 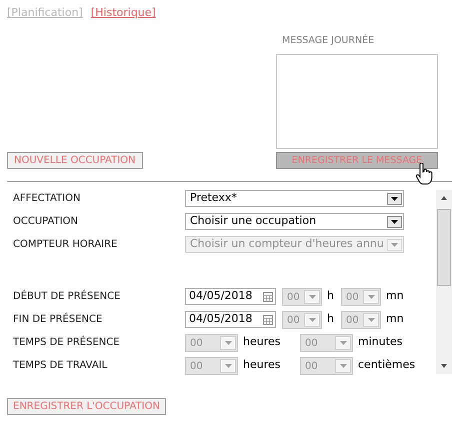 I want to click on save-message-button: ENREGISTRER LE MESSAGE, so click(x=357, y=160).